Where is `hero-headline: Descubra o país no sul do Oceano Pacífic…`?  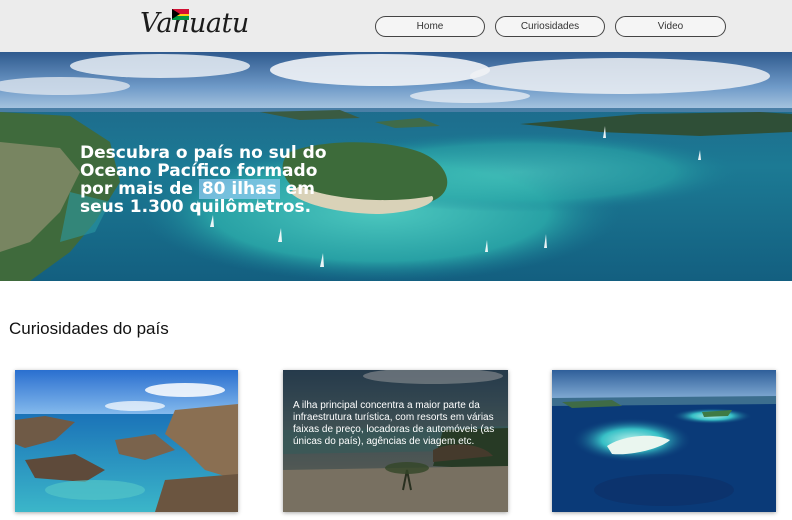
hero-headline: Descubra o país no sul do Oceano Pacífic… is located at coordinates (215, 180).